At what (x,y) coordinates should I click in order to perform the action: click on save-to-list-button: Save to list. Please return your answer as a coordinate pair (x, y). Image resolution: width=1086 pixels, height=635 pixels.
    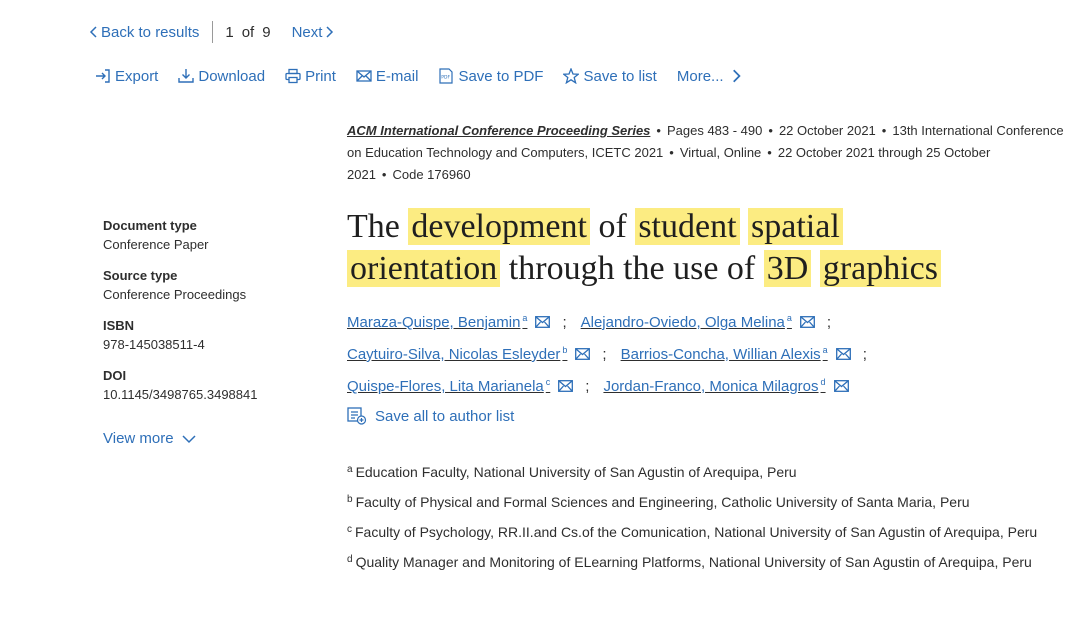
    Looking at the image, I should click on (610, 76).